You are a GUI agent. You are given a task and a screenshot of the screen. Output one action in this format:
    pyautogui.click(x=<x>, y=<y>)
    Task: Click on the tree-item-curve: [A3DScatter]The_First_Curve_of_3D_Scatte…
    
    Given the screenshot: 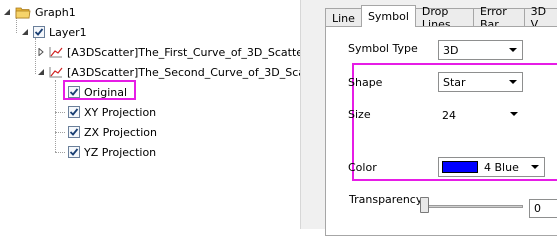 What is the action you would take?
    pyautogui.click(x=168, y=52)
    